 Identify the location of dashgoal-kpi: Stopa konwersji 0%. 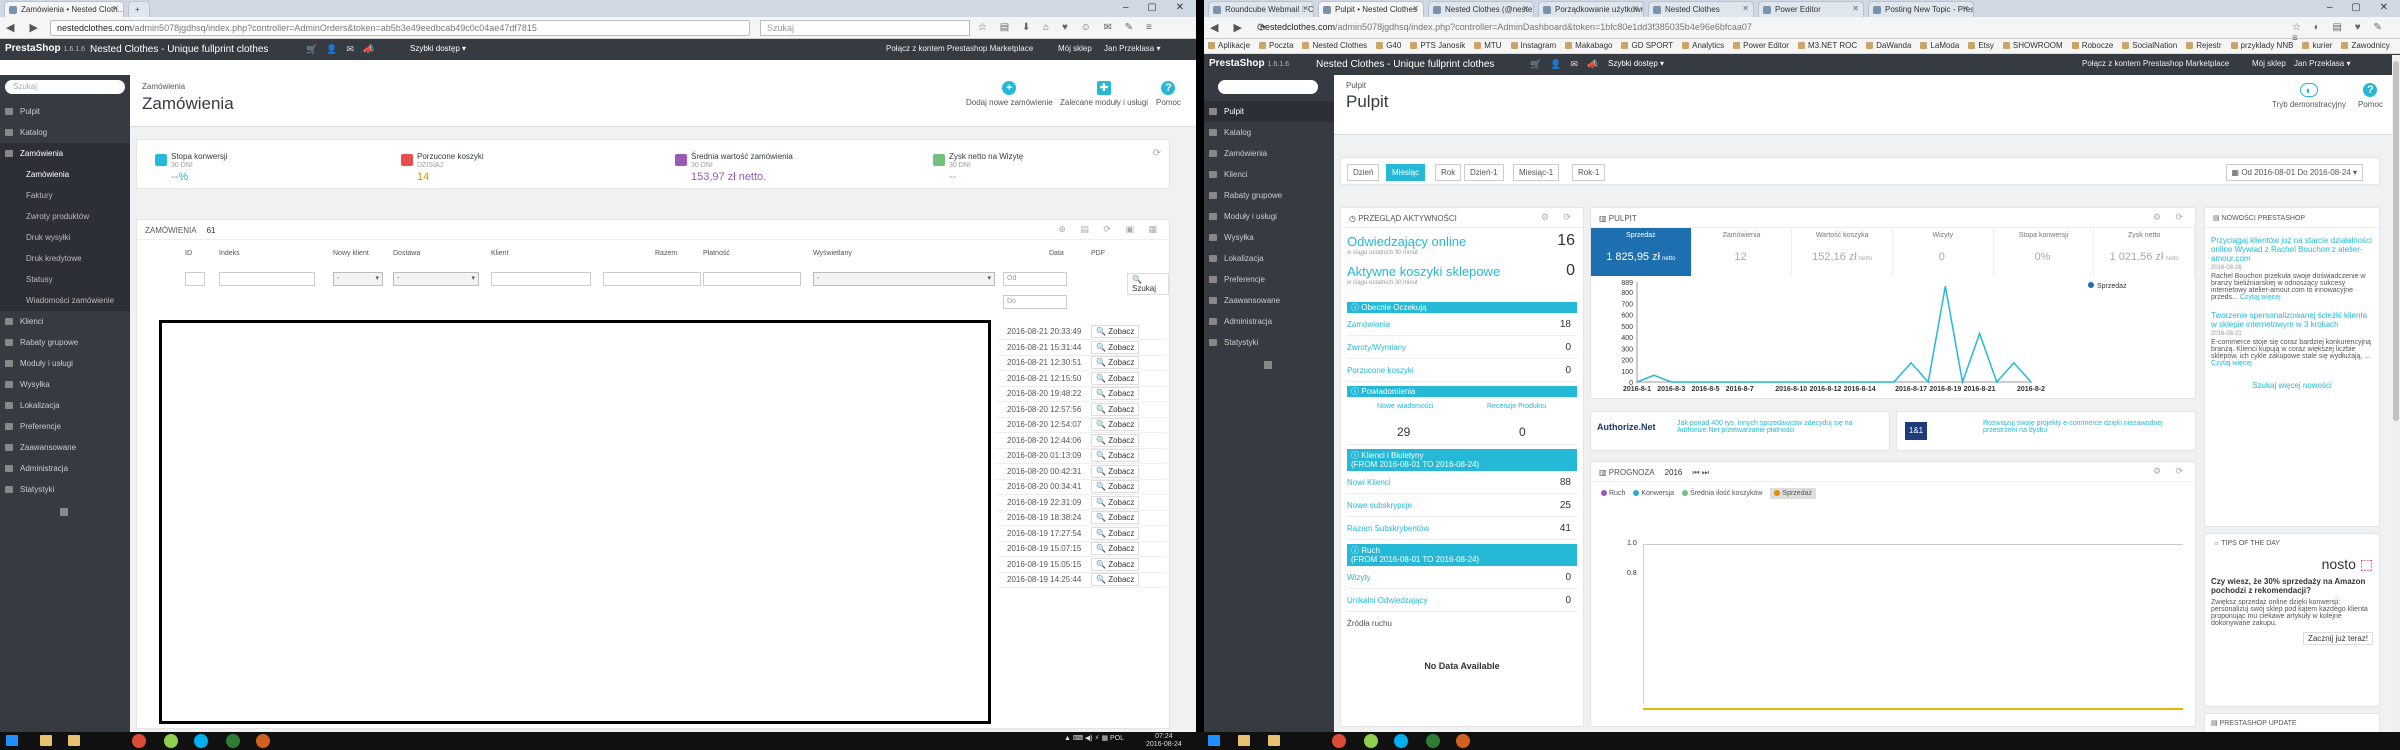
(2044, 252).